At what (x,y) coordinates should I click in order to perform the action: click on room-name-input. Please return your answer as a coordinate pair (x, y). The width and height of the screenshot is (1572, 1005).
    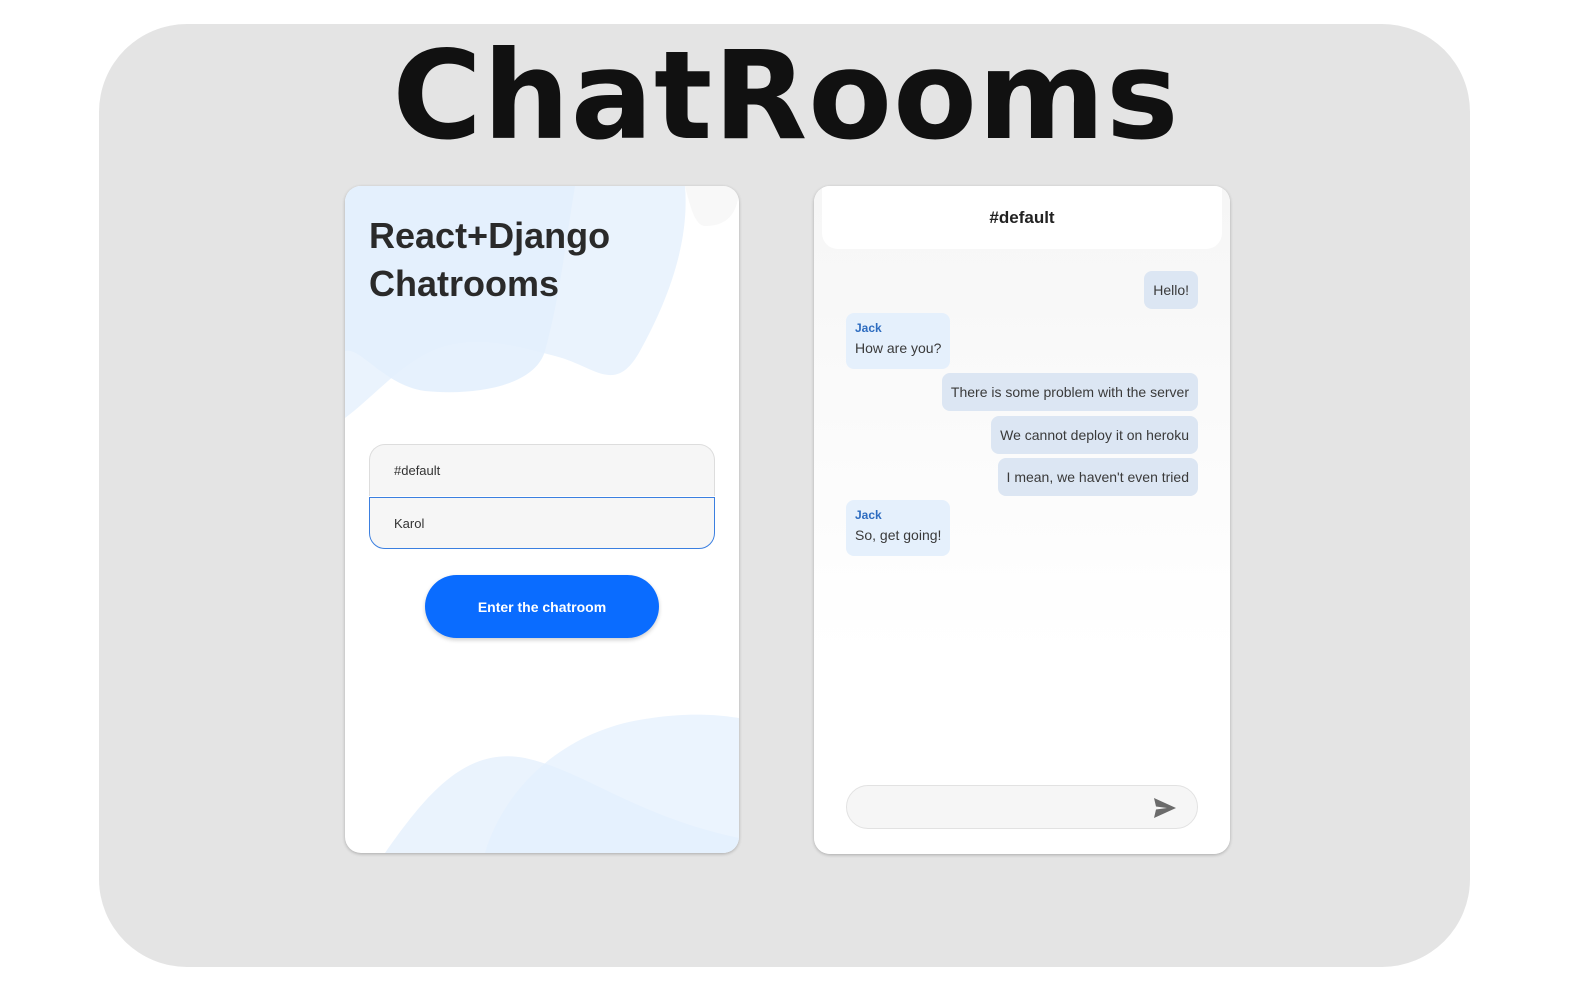
    Looking at the image, I should click on (542, 470).